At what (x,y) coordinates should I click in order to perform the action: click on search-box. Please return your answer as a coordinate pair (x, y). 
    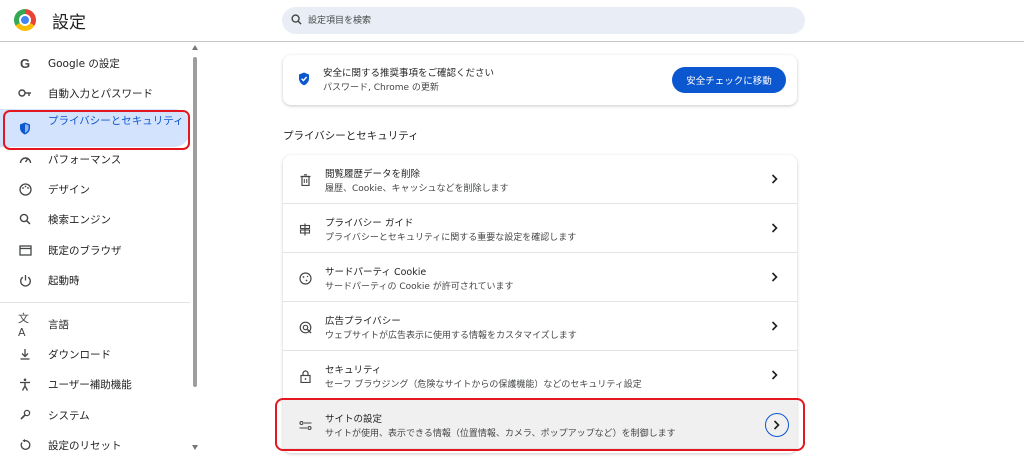
    Looking at the image, I should click on (543, 20).